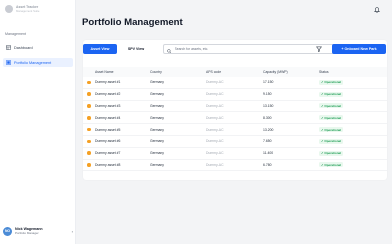  Describe the element at coordinates (108, 105) in the screenshot. I see `asset-name: Dummy asset #3` at that location.